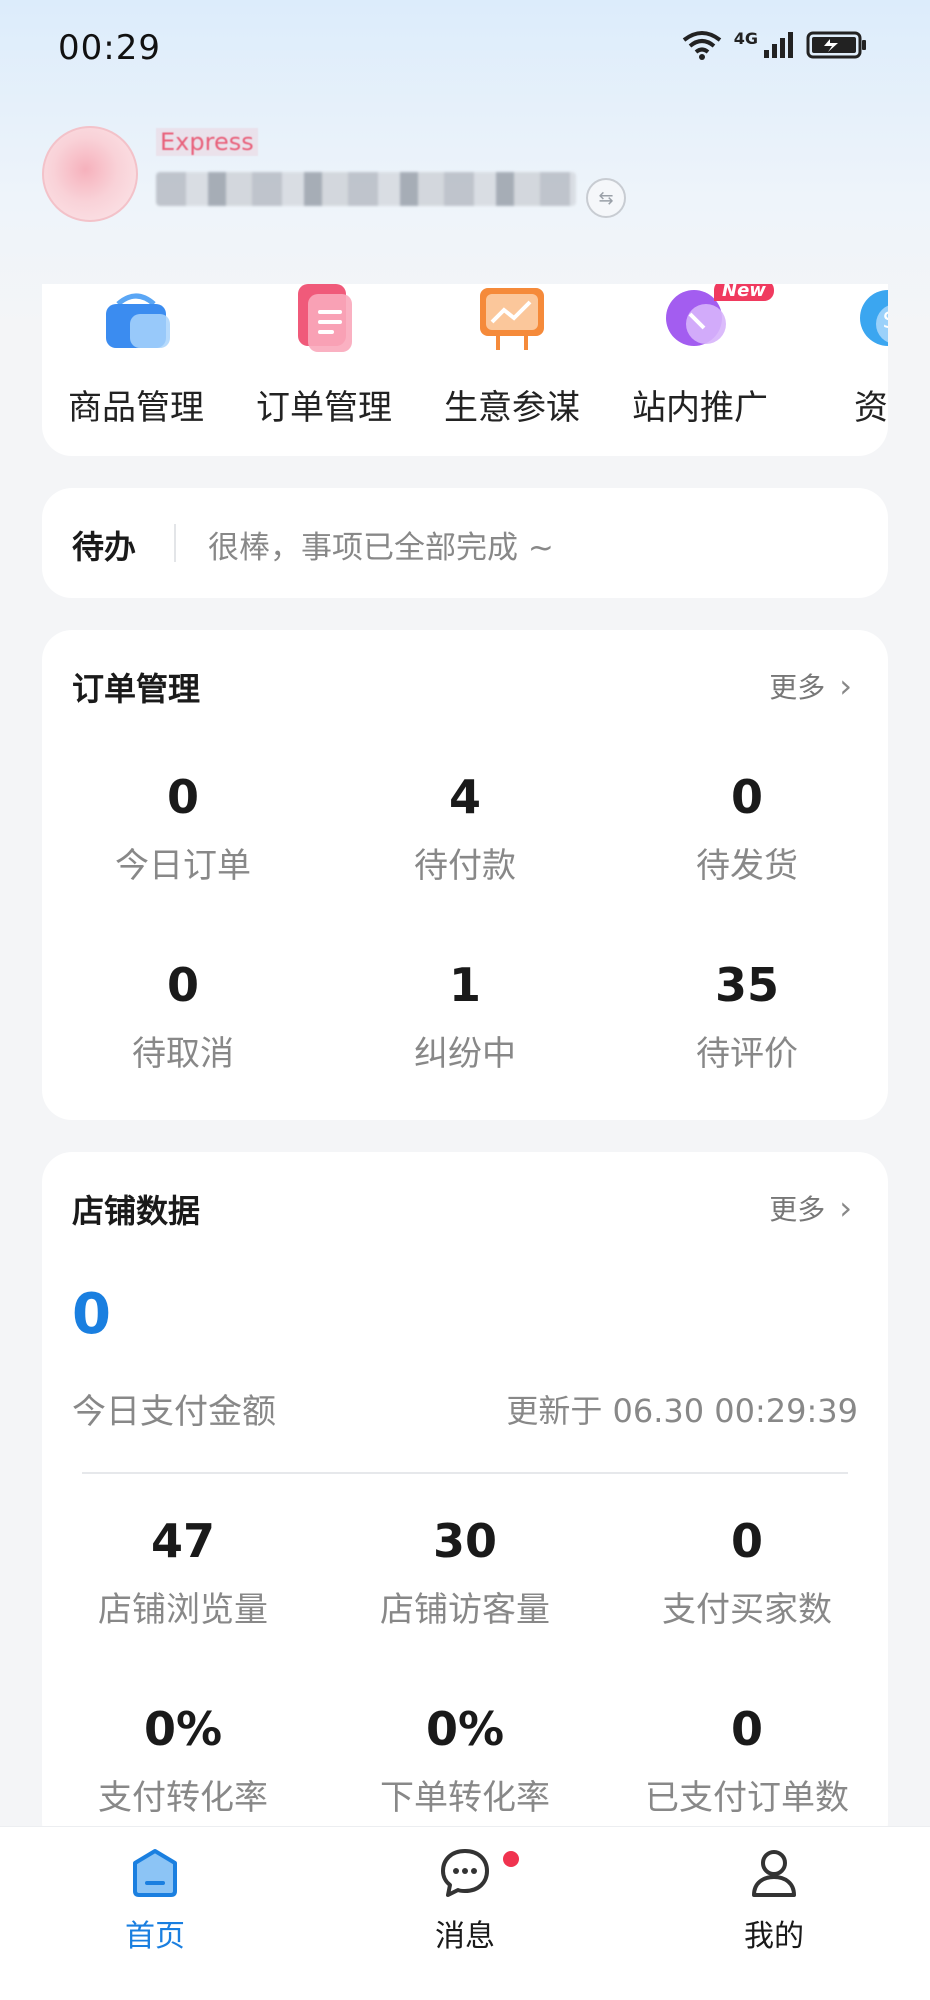  What do you see at coordinates (465, 1900) in the screenshot?
I see `nav-messages: 消息` at bounding box center [465, 1900].